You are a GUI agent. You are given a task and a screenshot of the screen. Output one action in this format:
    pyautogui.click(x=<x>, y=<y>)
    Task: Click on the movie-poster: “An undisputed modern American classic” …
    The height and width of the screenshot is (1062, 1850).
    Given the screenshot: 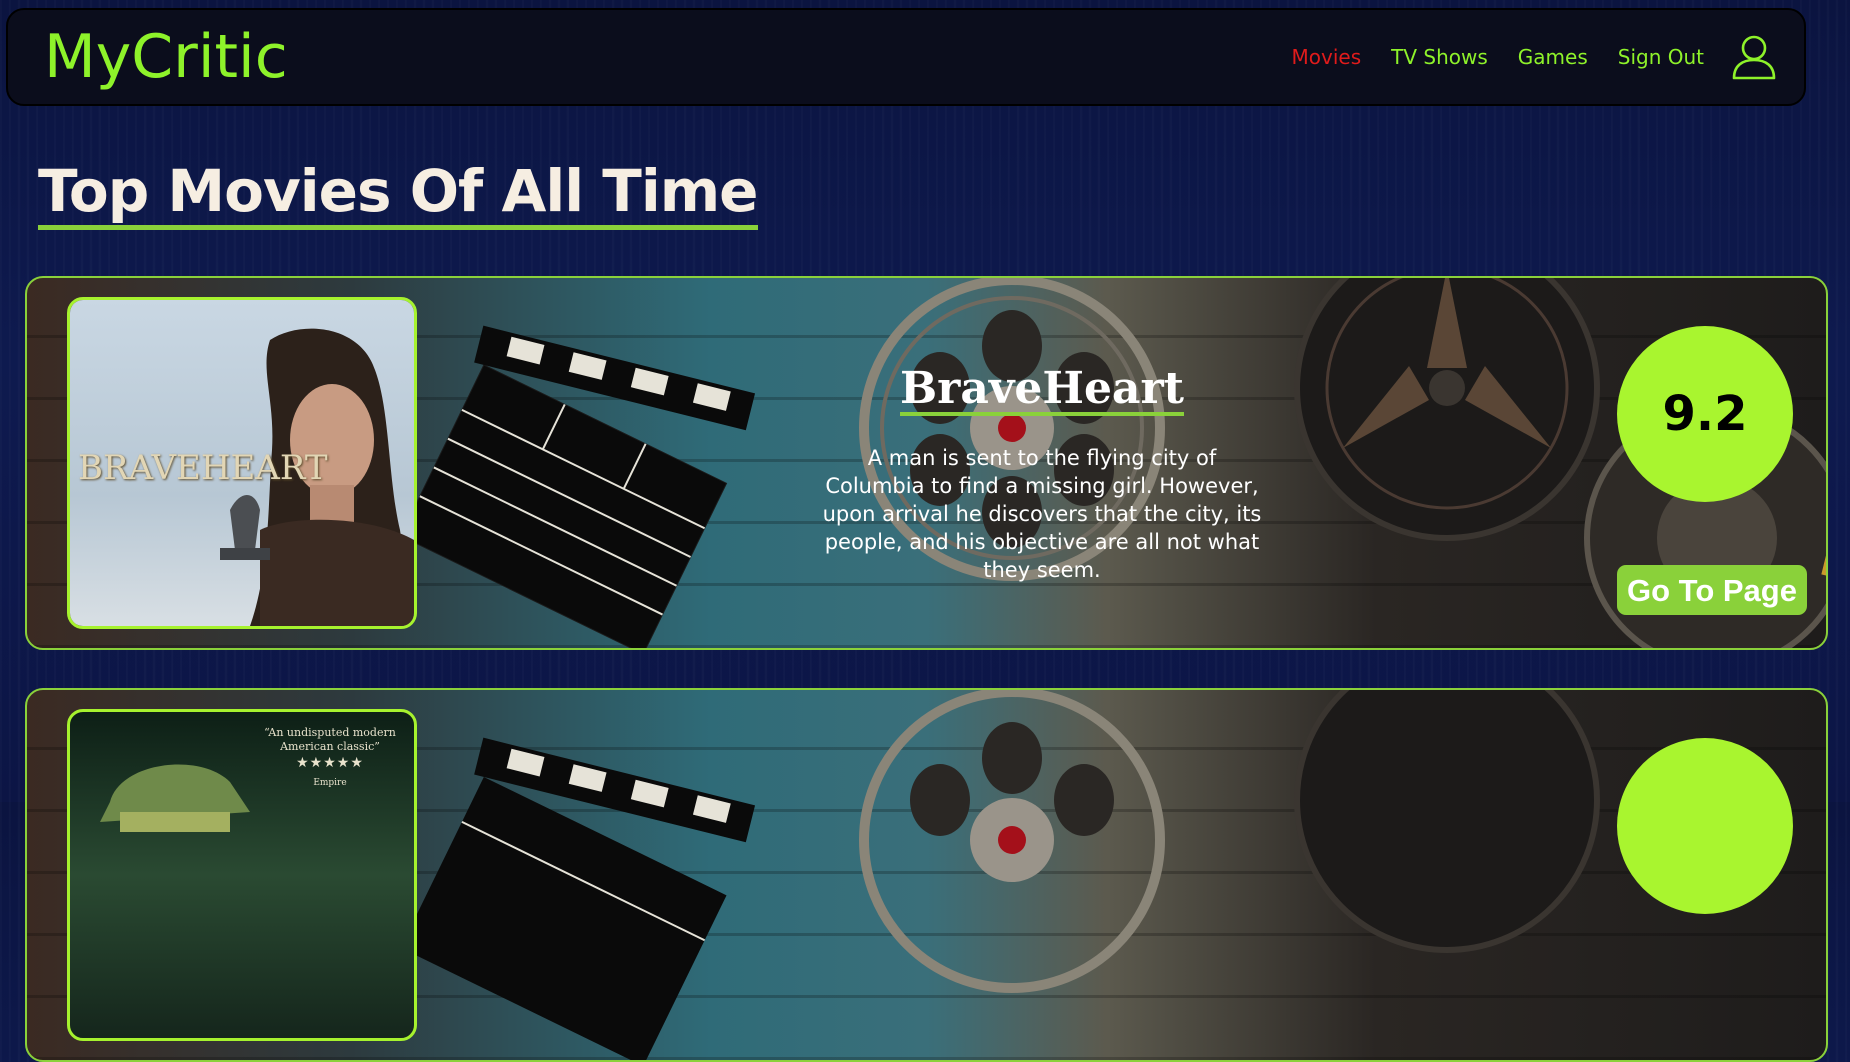 What is the action you would take?
    pyautogui.click(x=242, y=875)
    